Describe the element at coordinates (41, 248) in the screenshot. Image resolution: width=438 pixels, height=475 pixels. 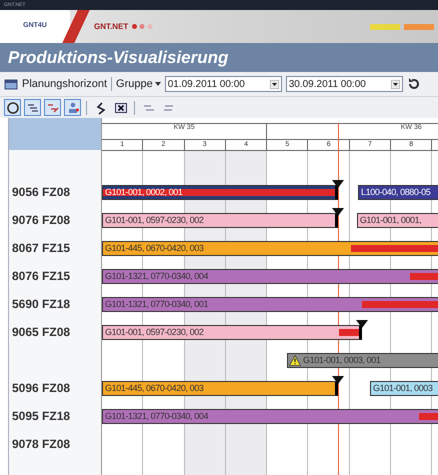
I see `row-label: 8067 FZ15` at that location.